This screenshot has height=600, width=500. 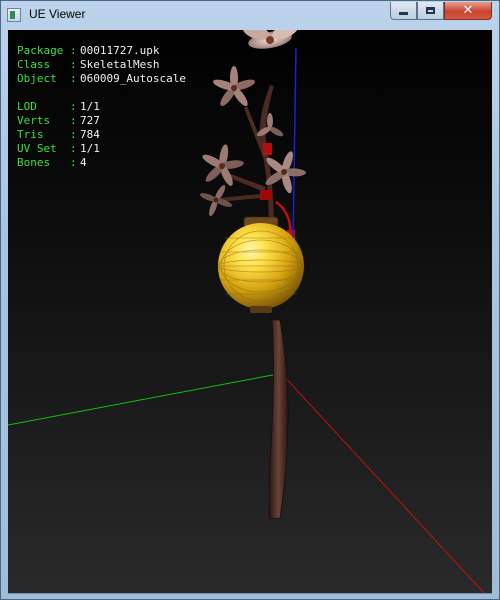 I want to click on info-row-verts: Verts : 727, so click(x=101, y=121).